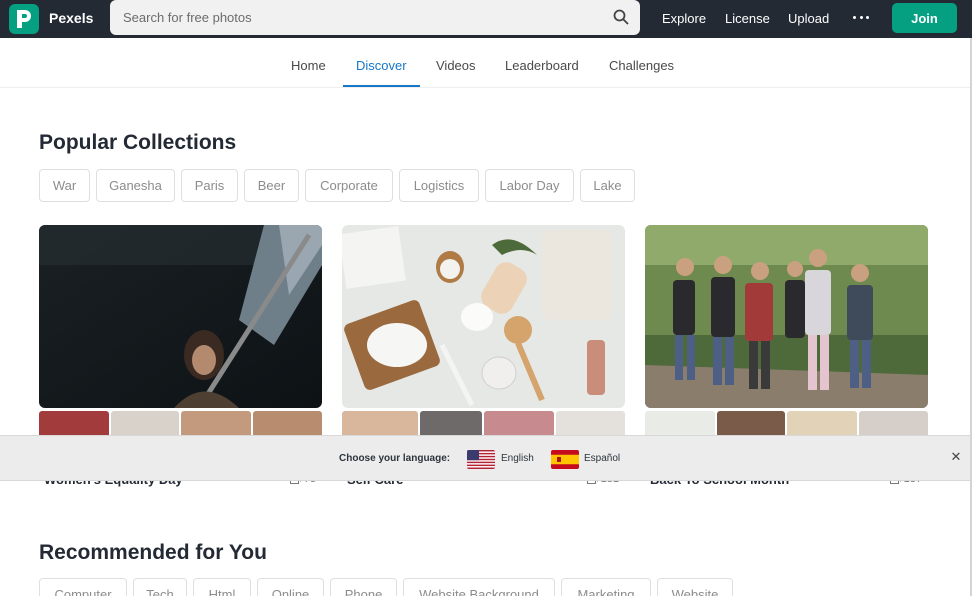 This screenshot has width=972, height=596. I want to click on language-prompt: Choose your language:, so click(395, 458).